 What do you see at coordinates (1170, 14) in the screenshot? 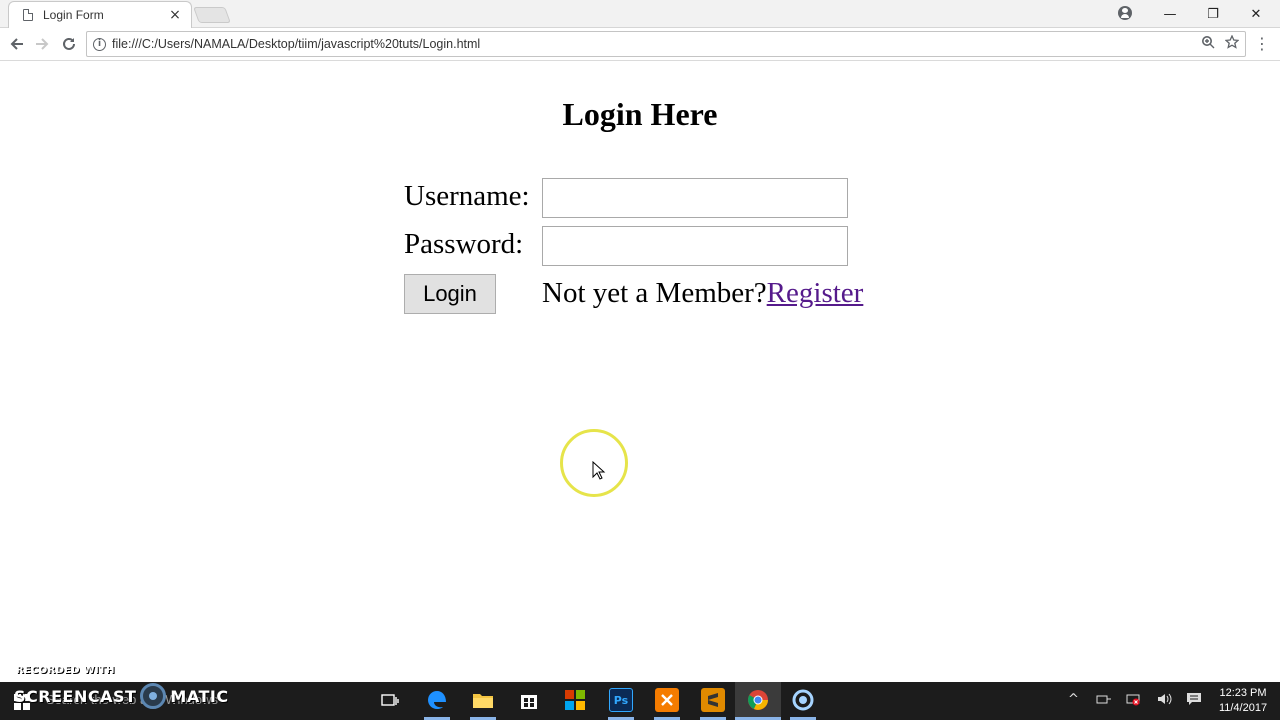
I see `minimize-button: —` at bounding box center [1170, 14].